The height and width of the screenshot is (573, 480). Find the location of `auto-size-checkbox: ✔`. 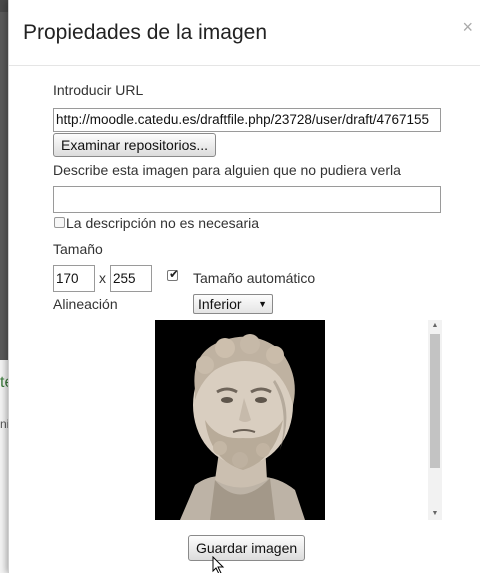

auto-size-checkbox: ✔ is located at coordinates (173, 274).